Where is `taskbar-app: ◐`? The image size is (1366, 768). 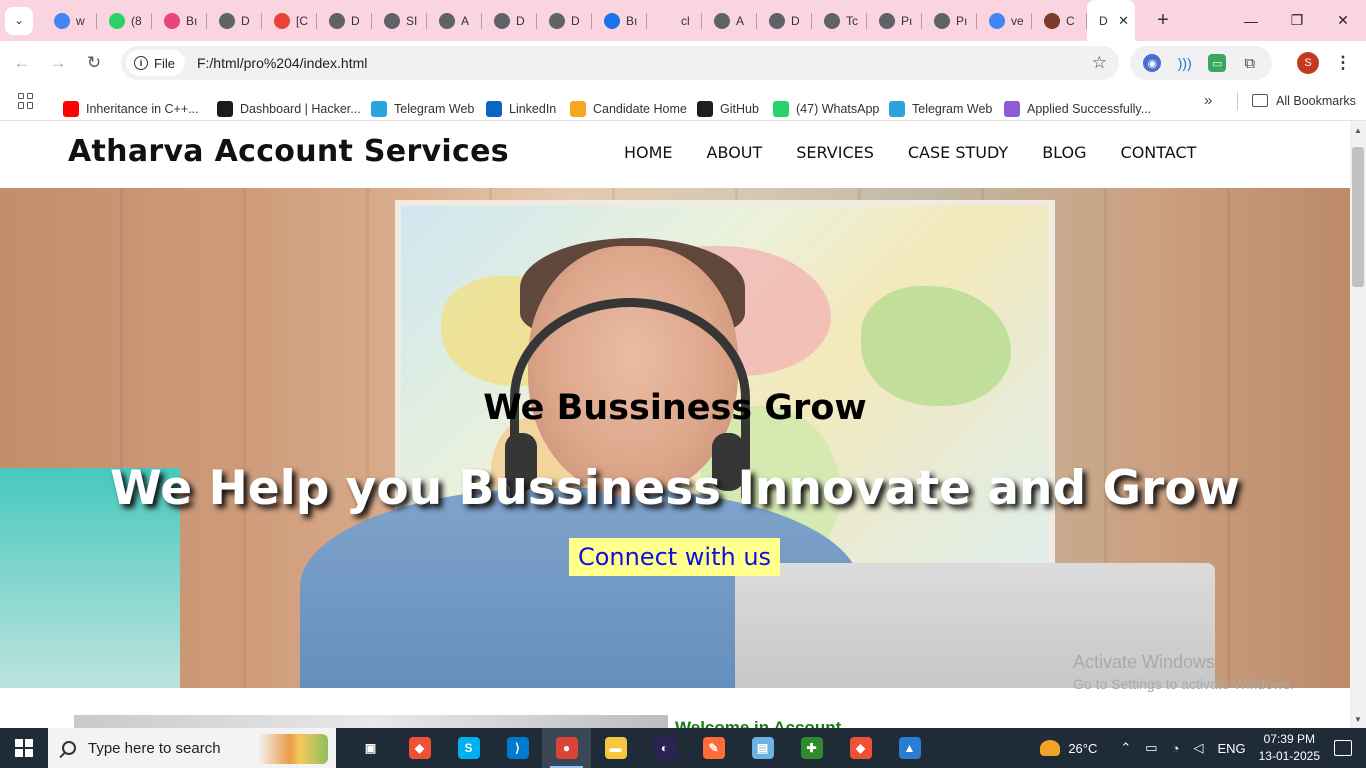 taskbar-app: ◐ is located at coordinates (664, 748).